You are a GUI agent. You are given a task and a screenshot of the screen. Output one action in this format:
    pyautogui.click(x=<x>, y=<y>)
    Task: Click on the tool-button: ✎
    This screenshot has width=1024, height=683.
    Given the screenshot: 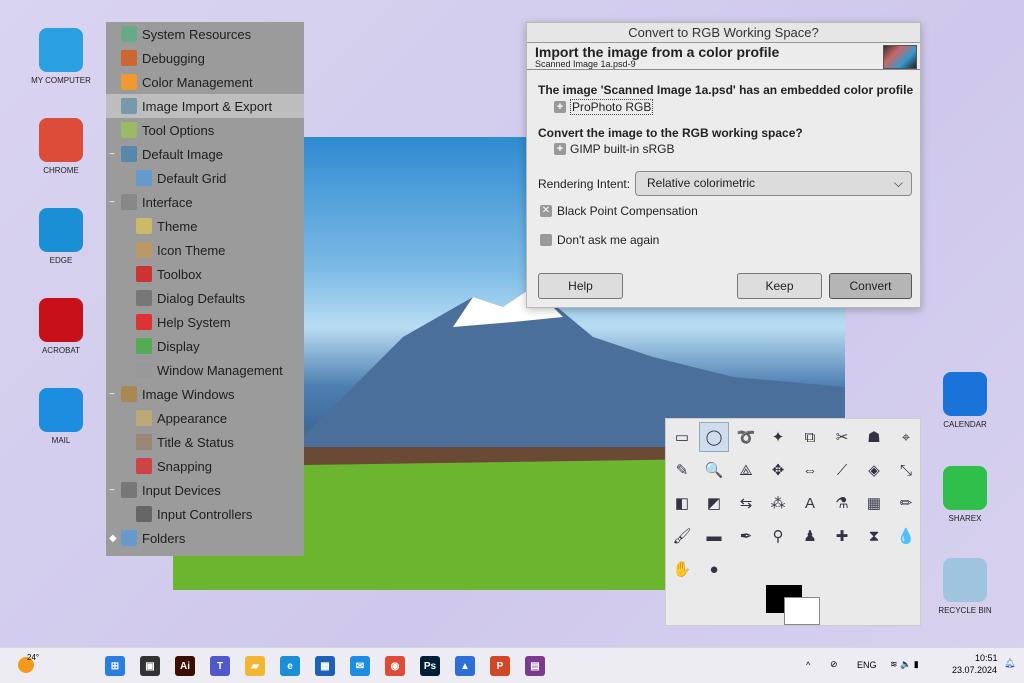 What is the action you would take?
    pyautogui.click(x=682, y=470)
    